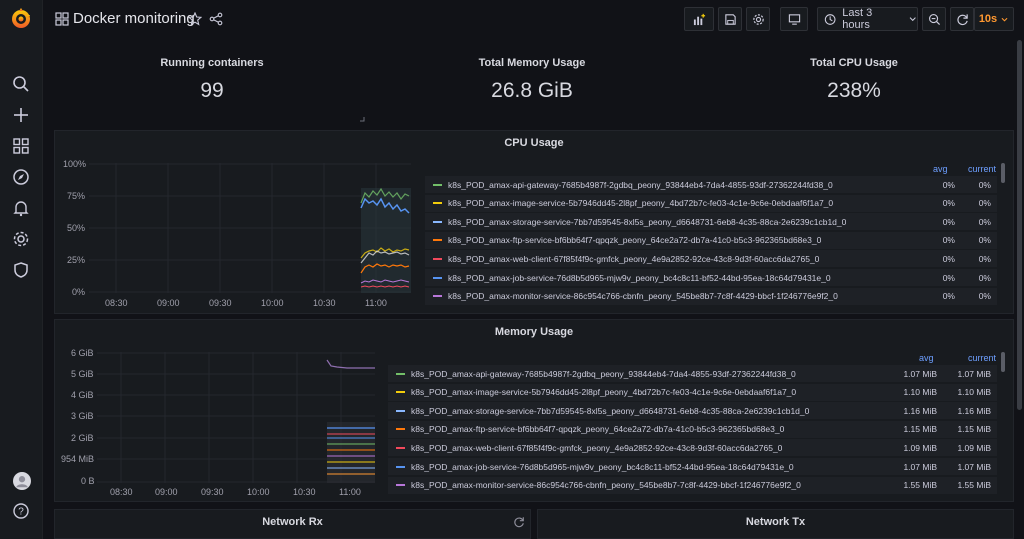 This screenshot has height=539, width=1024. What do you see at coordinates (21, 208) in the screenshot?
I see `alerting-bell-icon` at bounding box center [21, 208].